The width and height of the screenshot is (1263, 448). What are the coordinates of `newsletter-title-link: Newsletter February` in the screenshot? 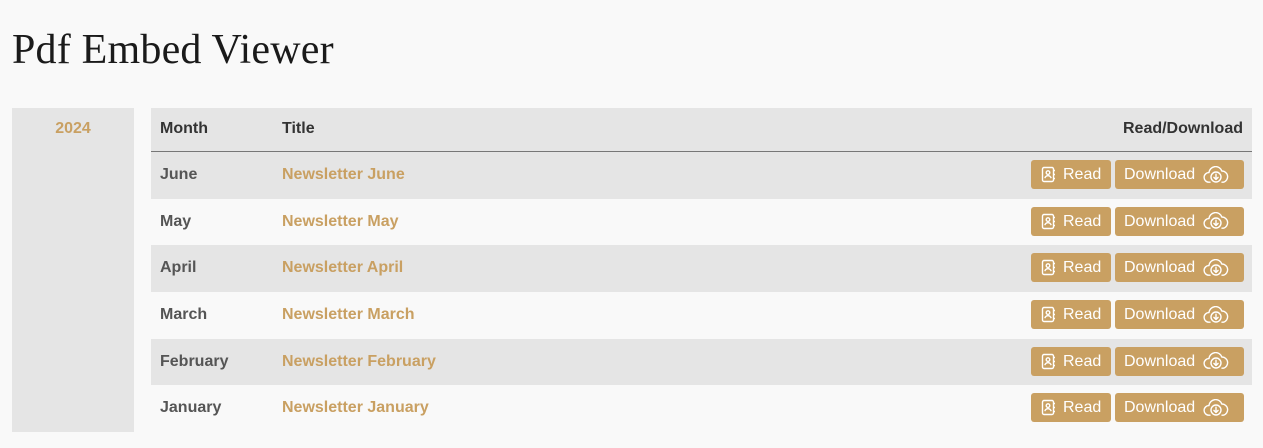 It's located at (359, 362).